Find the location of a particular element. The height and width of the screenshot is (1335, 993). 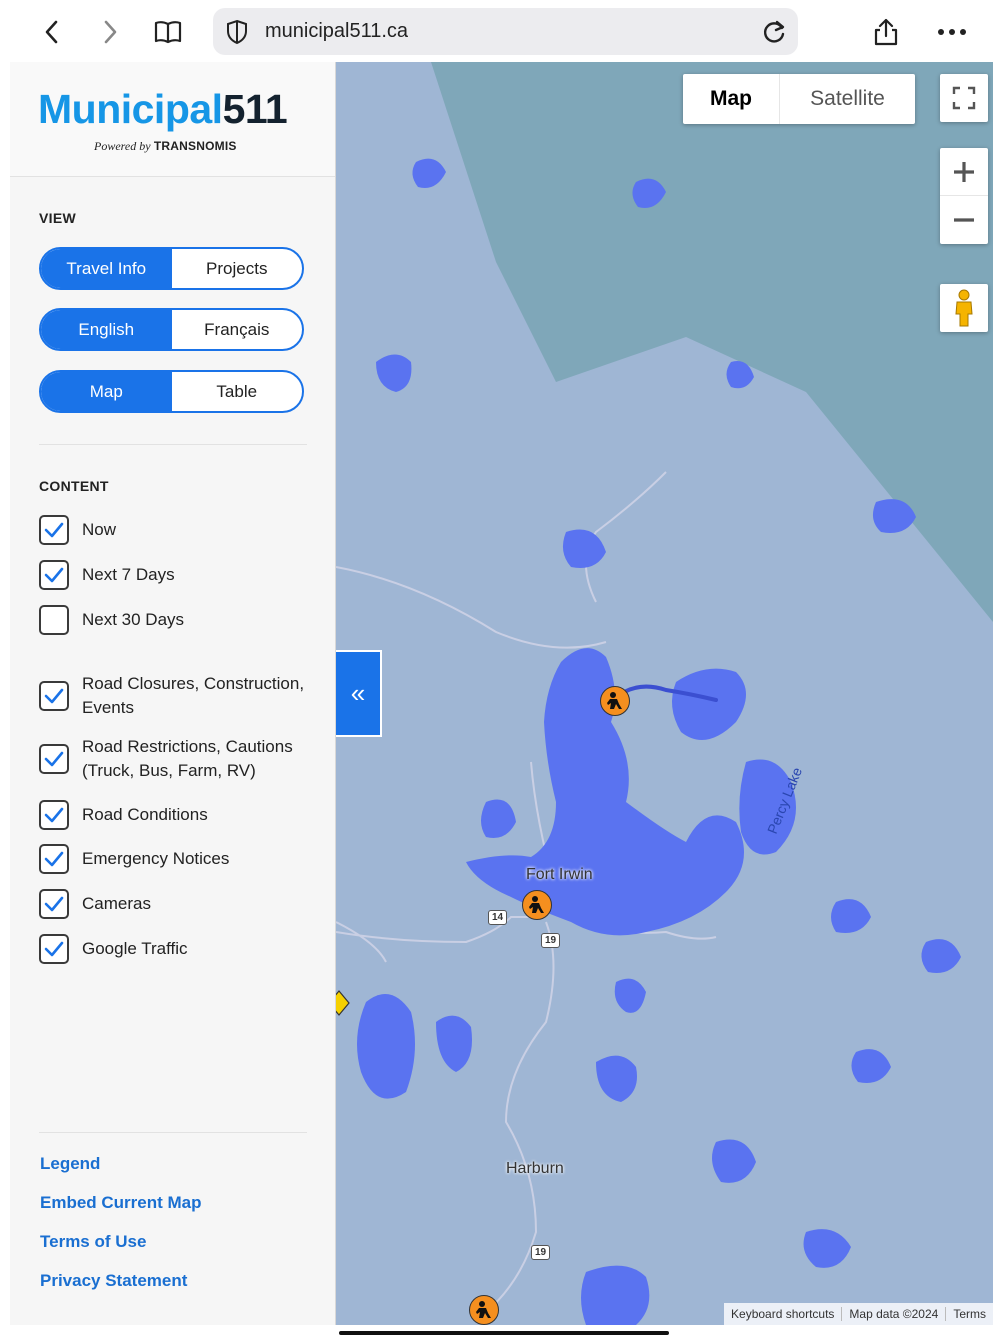

zoom-out-button is located at coordinates (964, 220).